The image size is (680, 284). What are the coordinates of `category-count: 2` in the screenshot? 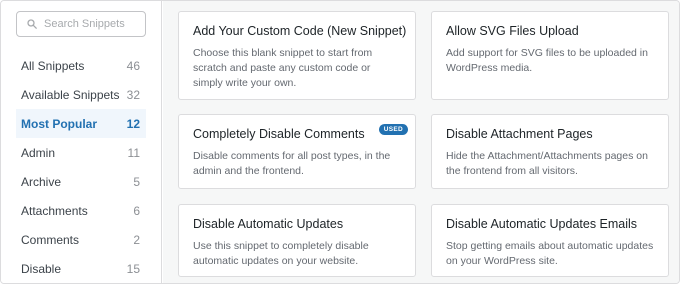 It's located at (136, 239).